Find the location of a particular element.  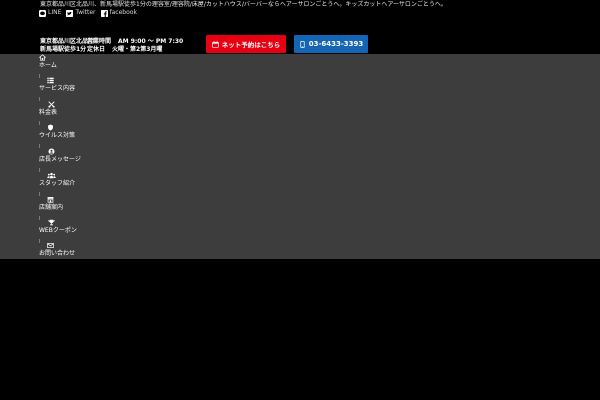

nav-item-services: サービス内容 is located at coordinates (69, 87).